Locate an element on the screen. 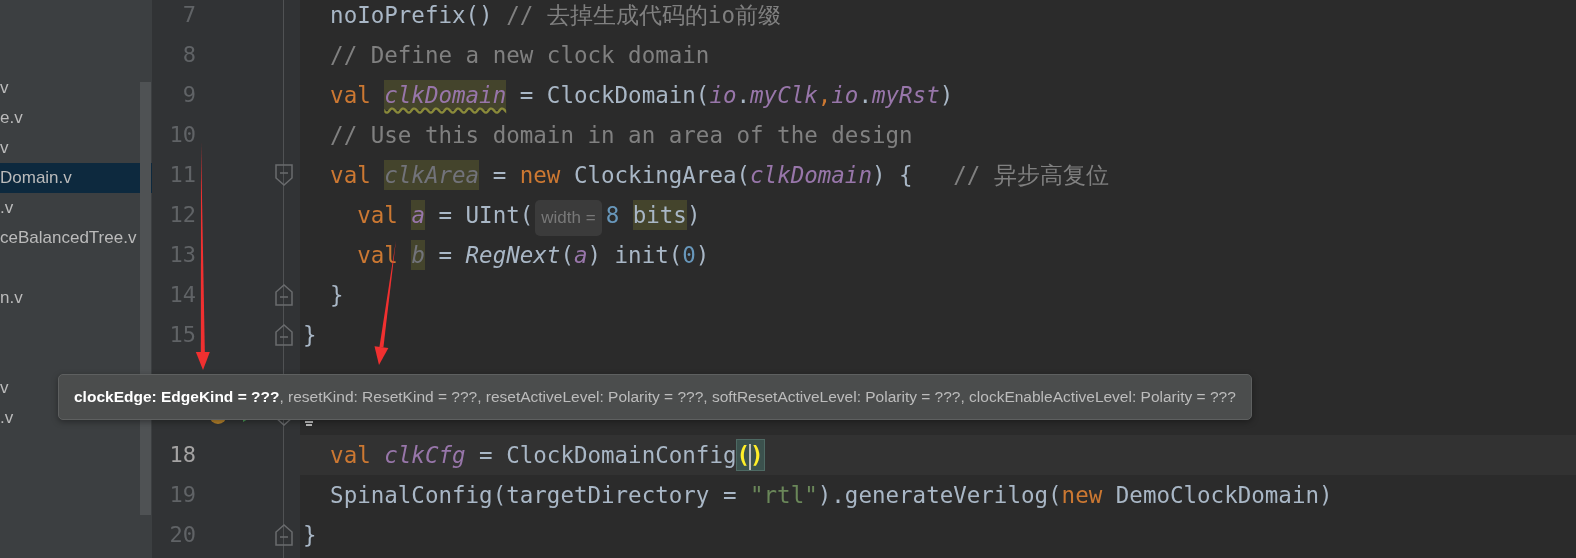  code-line: noIoPrefix() // 去掉生成代码的io前缀 is located at coordinates (555, 15).